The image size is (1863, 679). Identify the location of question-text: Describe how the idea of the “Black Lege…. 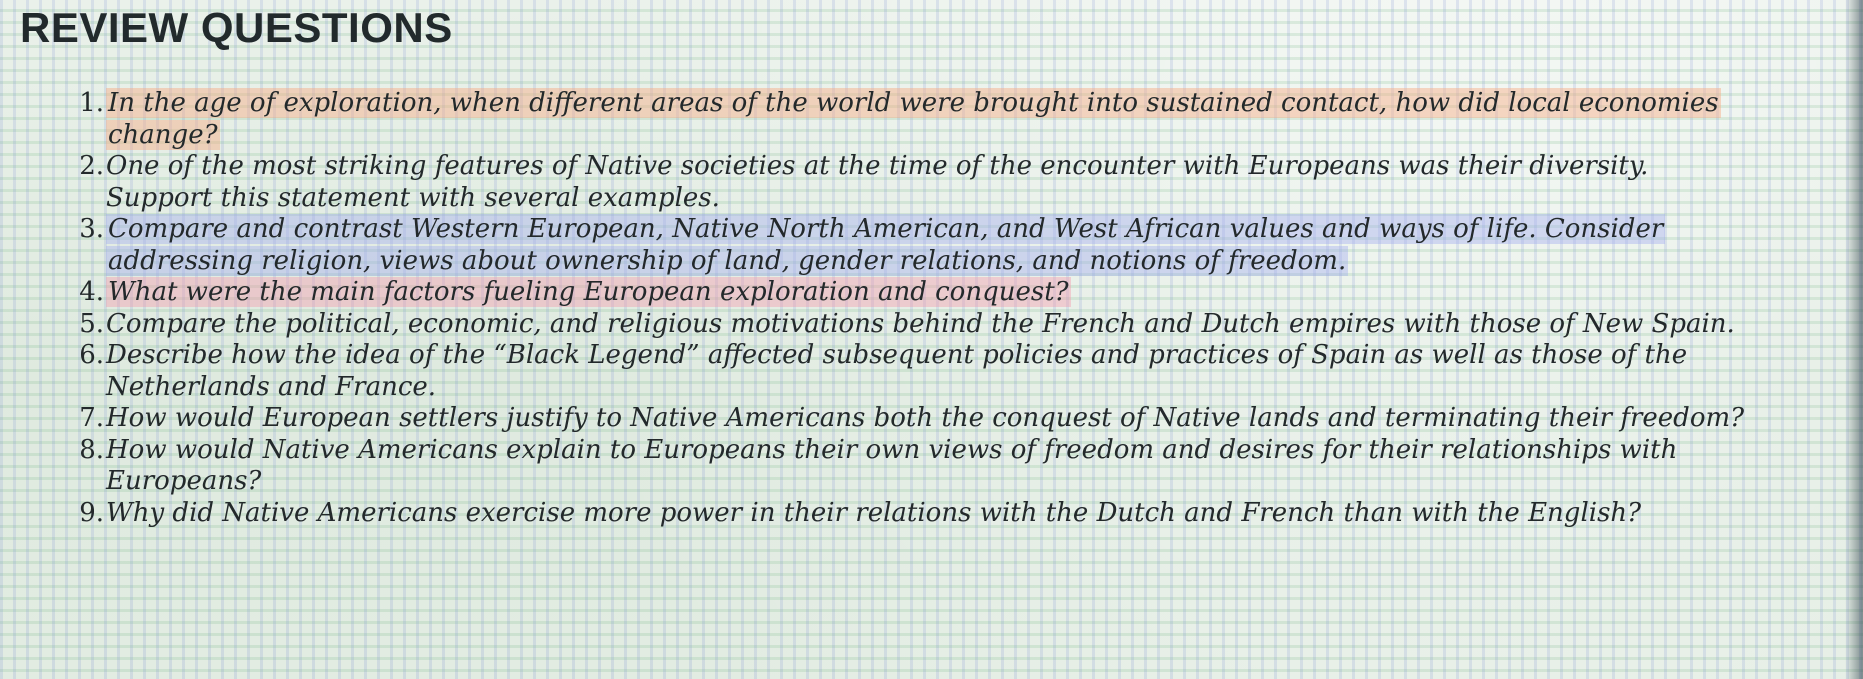
(897, 371).